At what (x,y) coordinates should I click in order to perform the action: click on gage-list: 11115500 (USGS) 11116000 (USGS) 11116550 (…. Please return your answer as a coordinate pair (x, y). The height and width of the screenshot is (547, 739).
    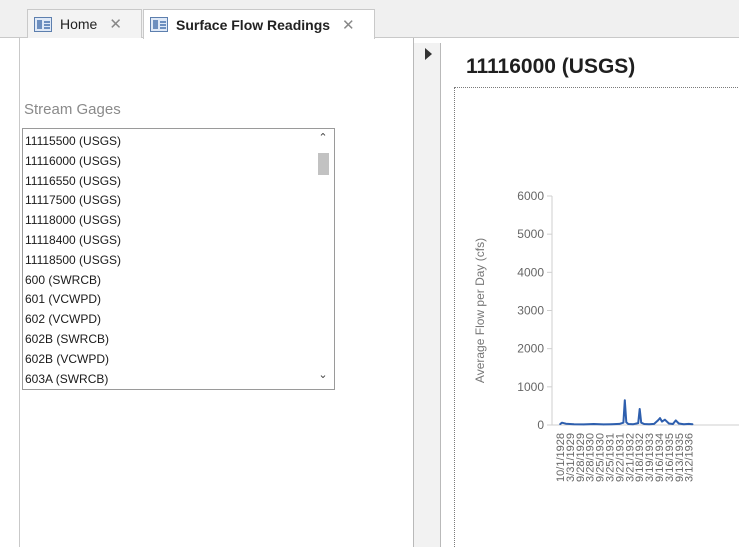
    Looking at the image, I should click on (73, 260).